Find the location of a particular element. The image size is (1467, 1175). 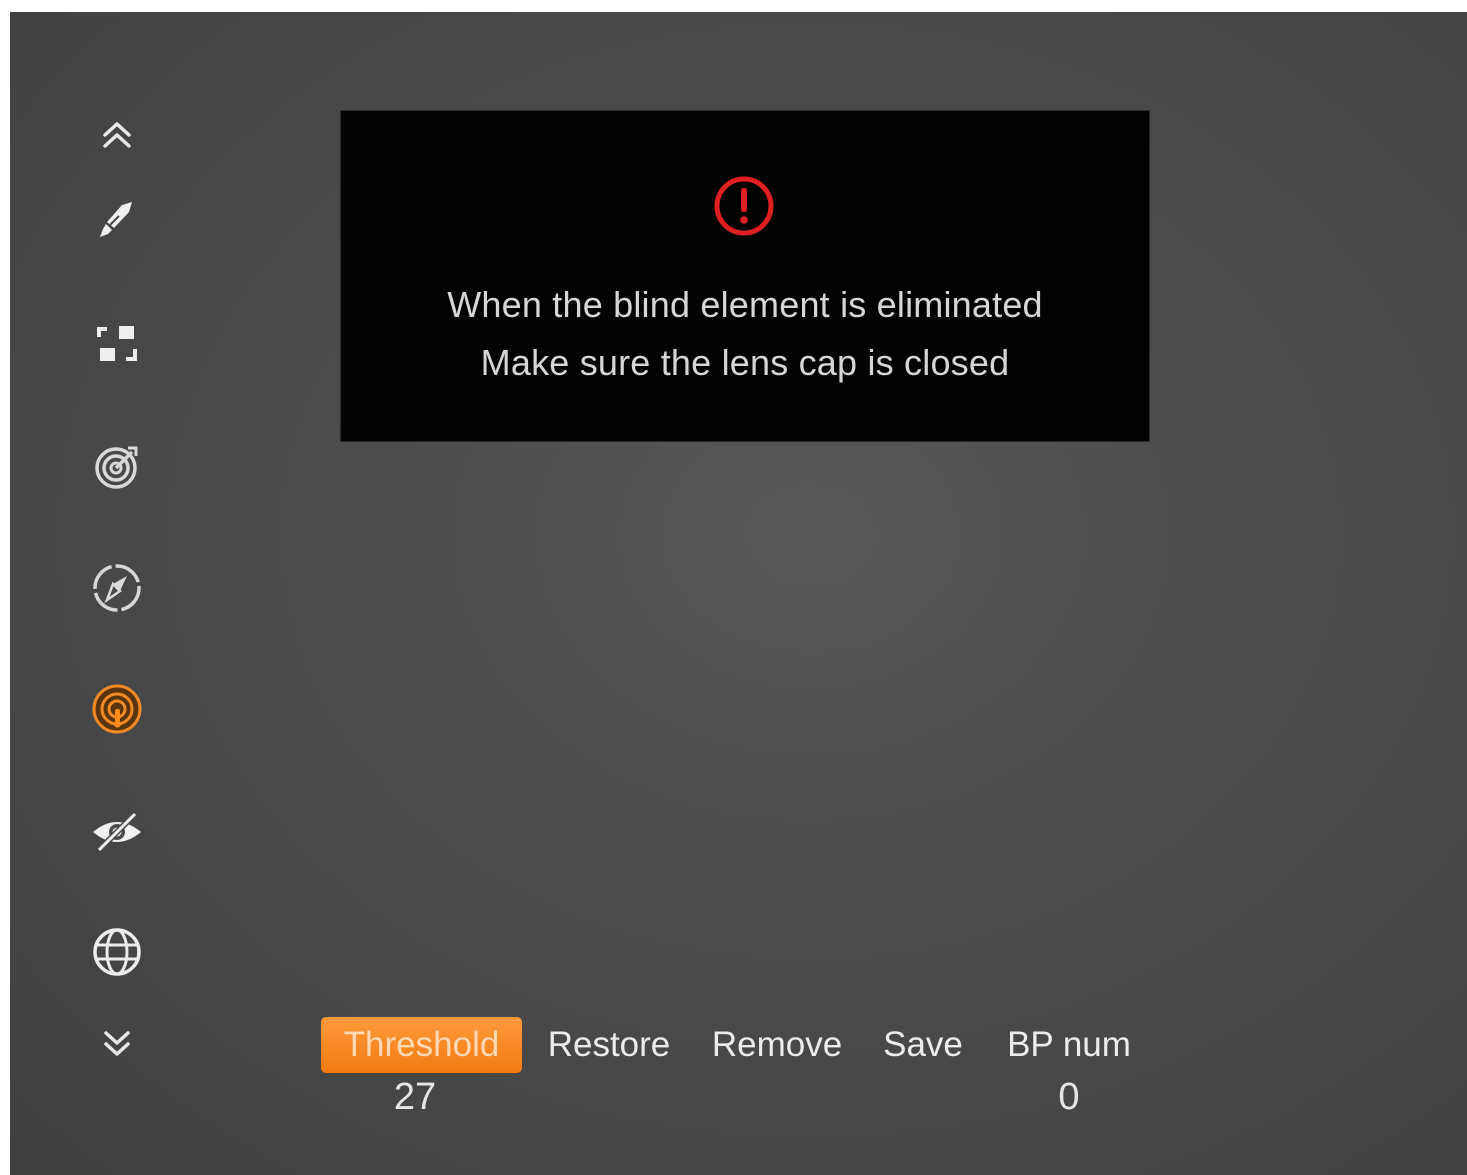

compass-icon is located at coordinates (117, 588).